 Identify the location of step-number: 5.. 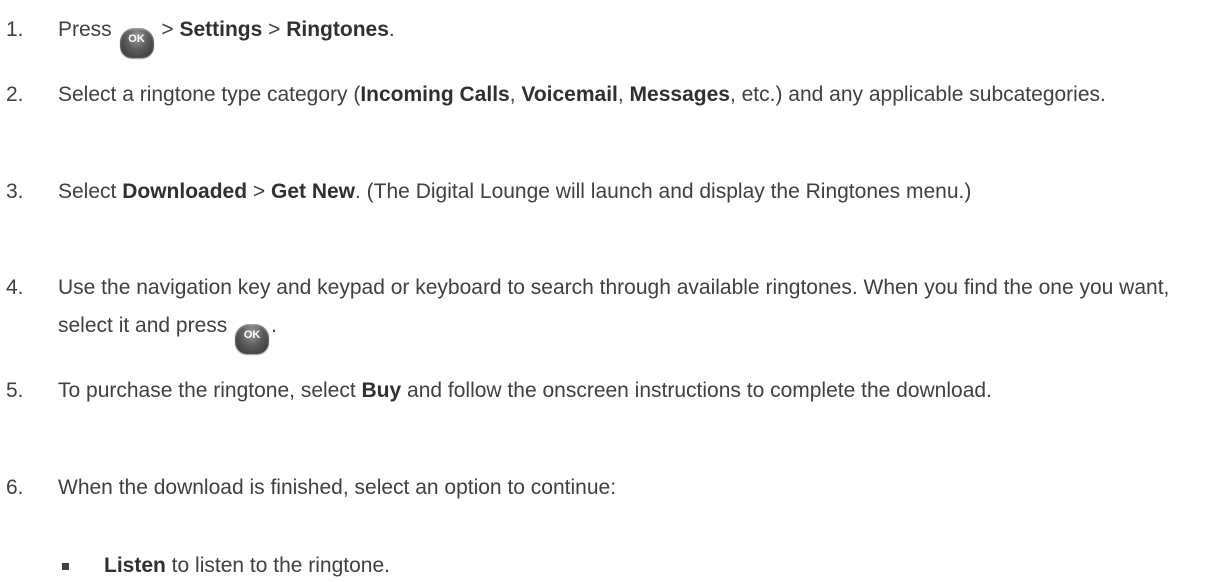
(15, 390).